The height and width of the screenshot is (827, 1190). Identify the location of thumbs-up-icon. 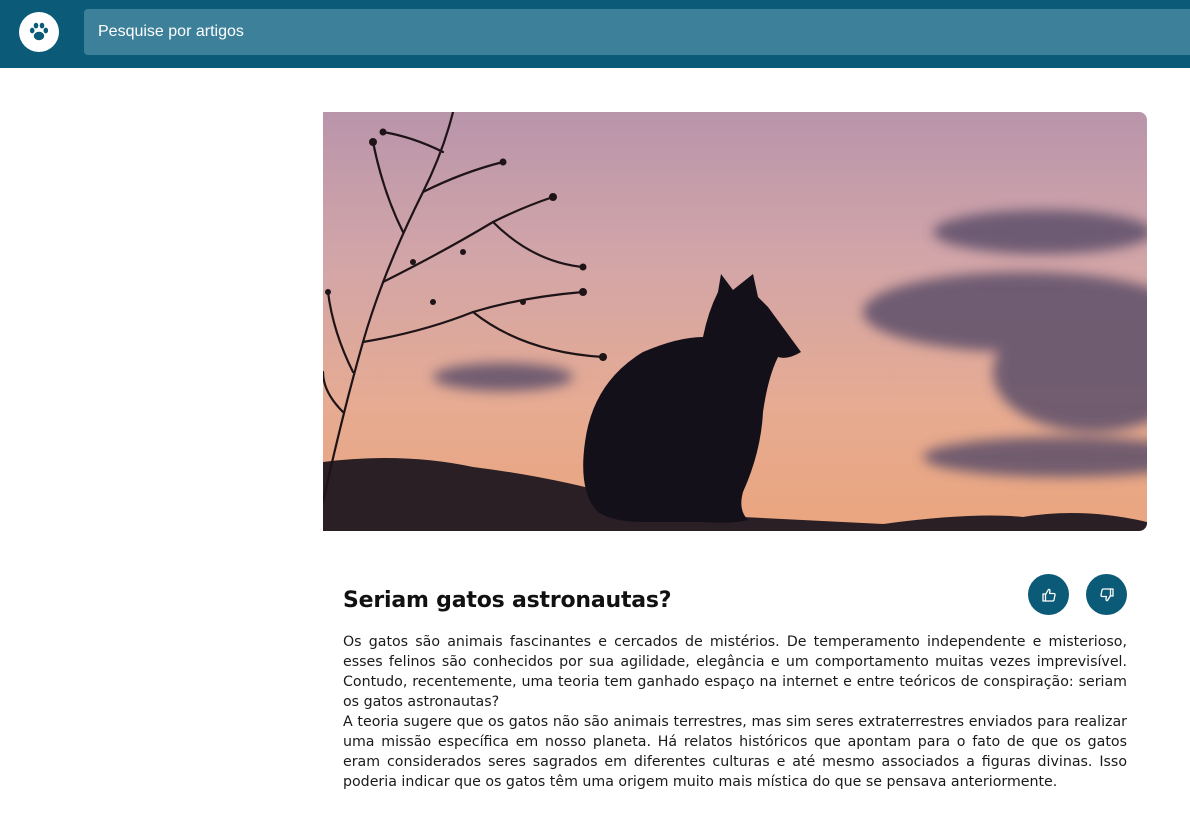
(1048, 595).